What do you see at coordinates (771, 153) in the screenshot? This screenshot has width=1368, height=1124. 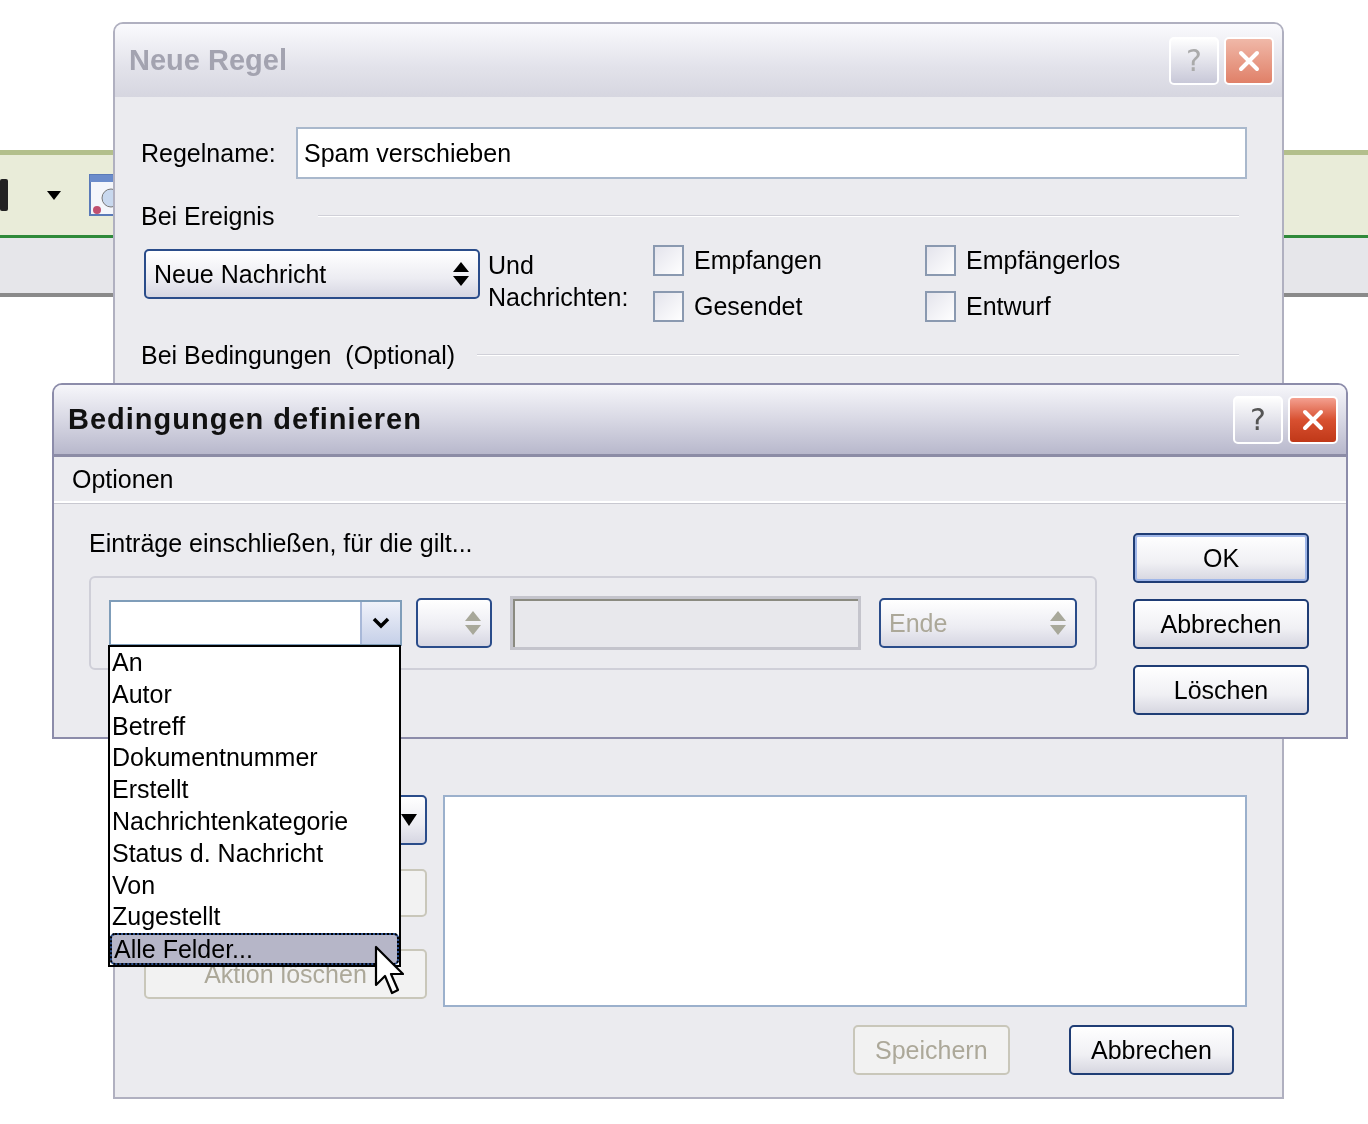 I see `input-field: Spam verschieben` at bounding box center [771, 153].